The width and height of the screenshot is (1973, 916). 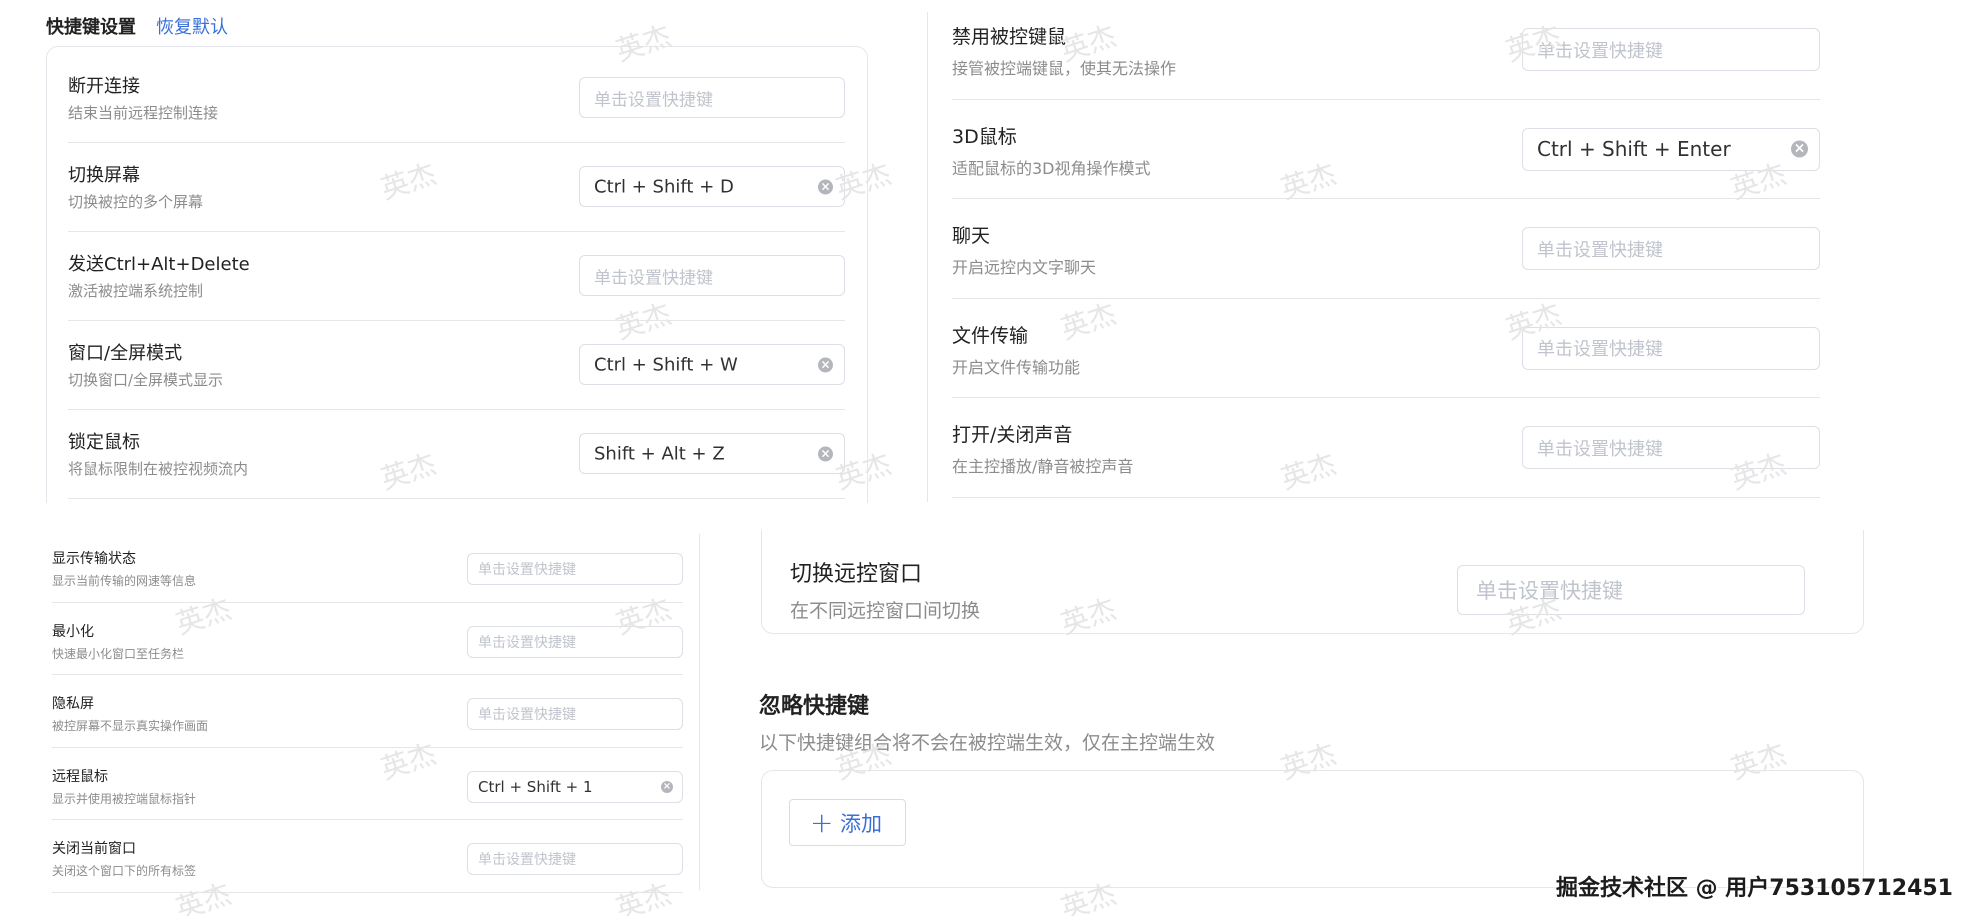 I want to click on shortcut-title: 3D鼠标, so click(x=984, y=136).